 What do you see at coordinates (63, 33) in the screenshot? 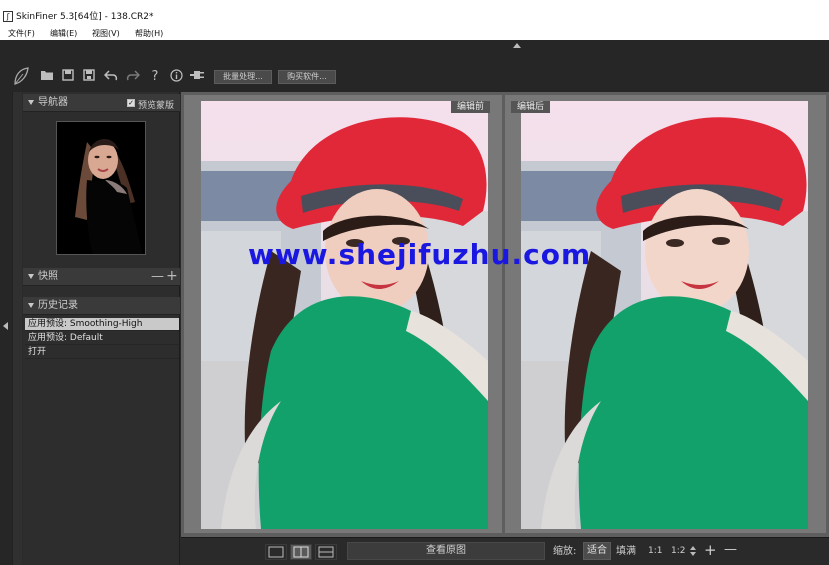
I see `menu-edit: 编辑(E)` at bounding box center [63, 33].